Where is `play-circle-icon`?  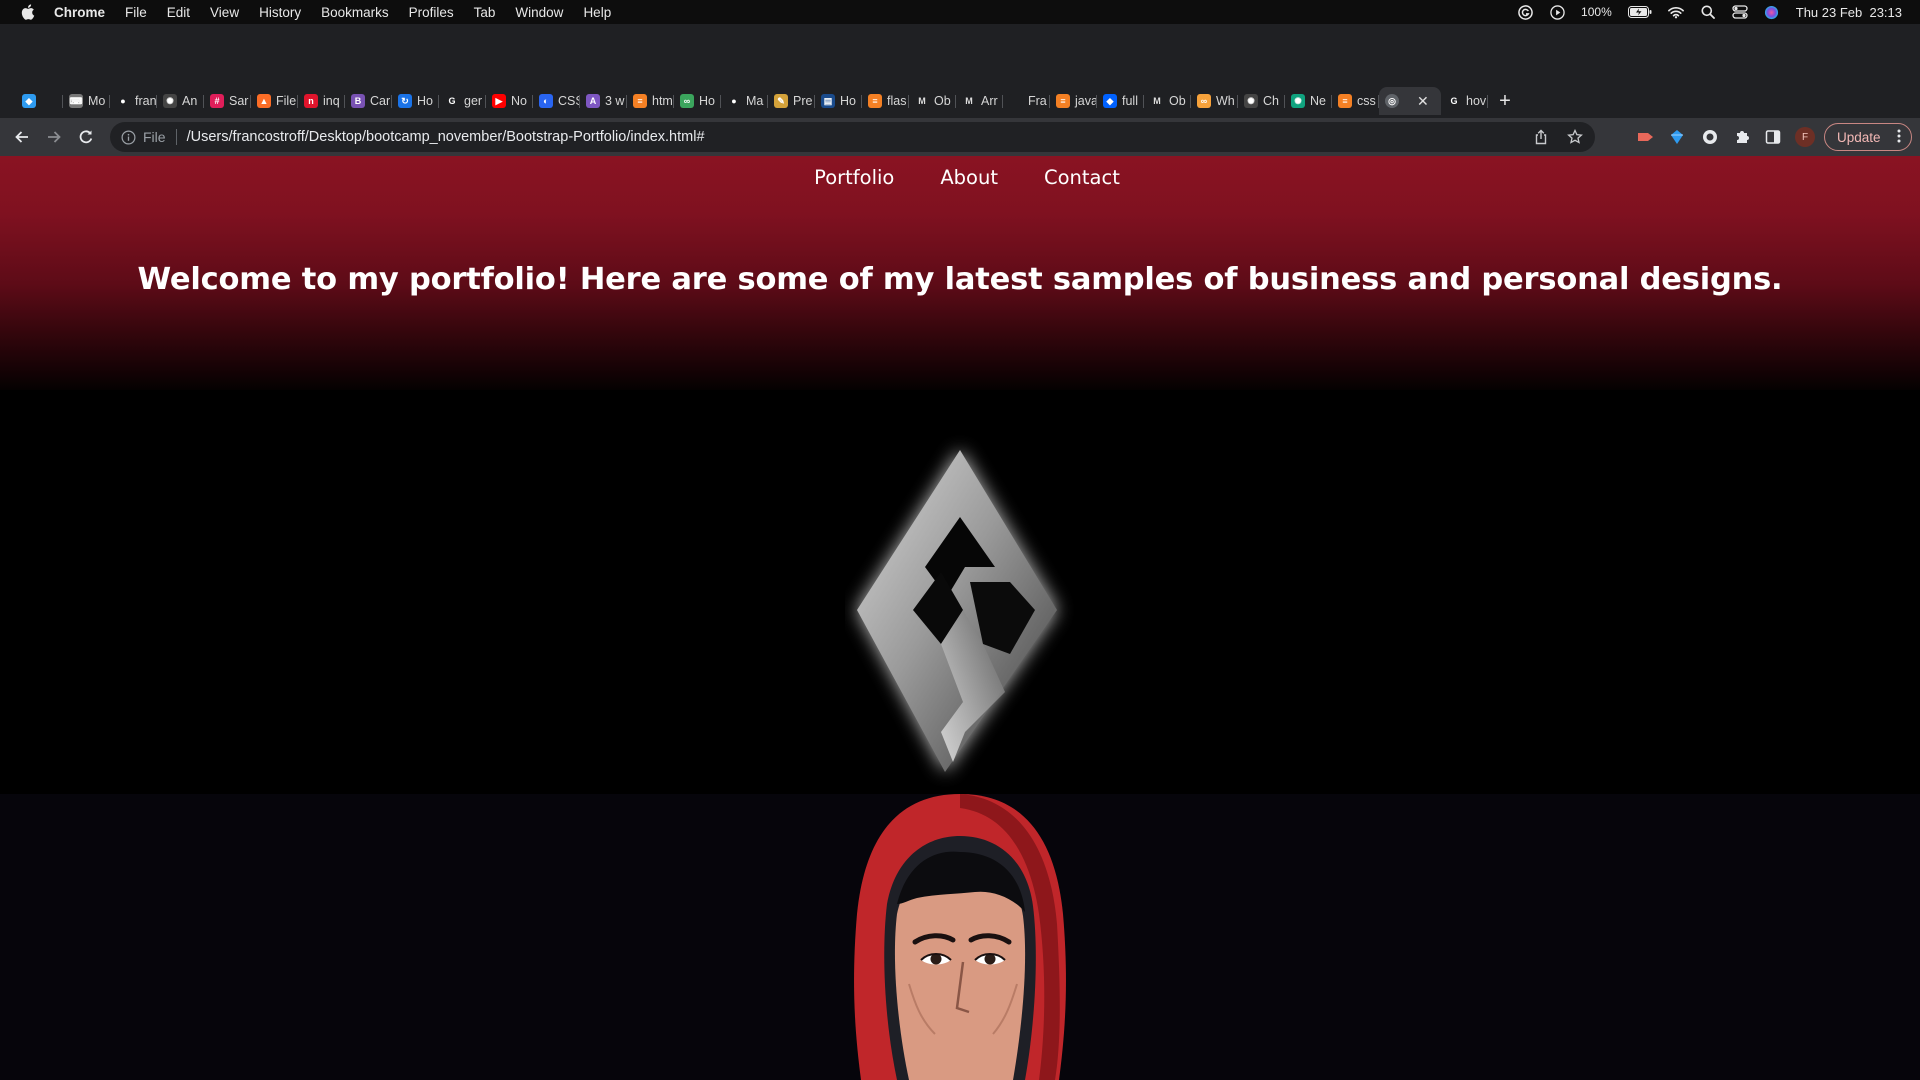
play-circle-icon is located at coordinates (1557, 12).